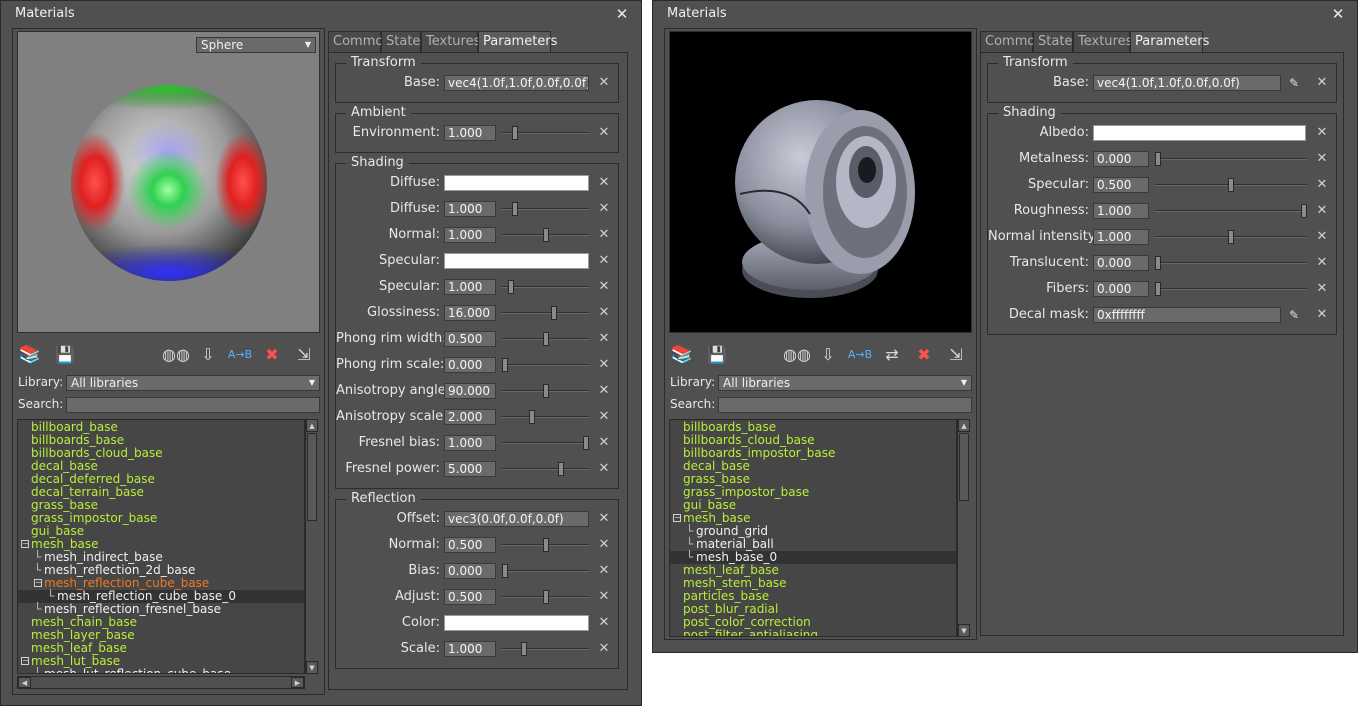 The width and height of the screenshot is (1358, 706). Describe the element at coordinates (964, 630) in the screenshot. I see `scroll-down-icon: ▼` at that location.